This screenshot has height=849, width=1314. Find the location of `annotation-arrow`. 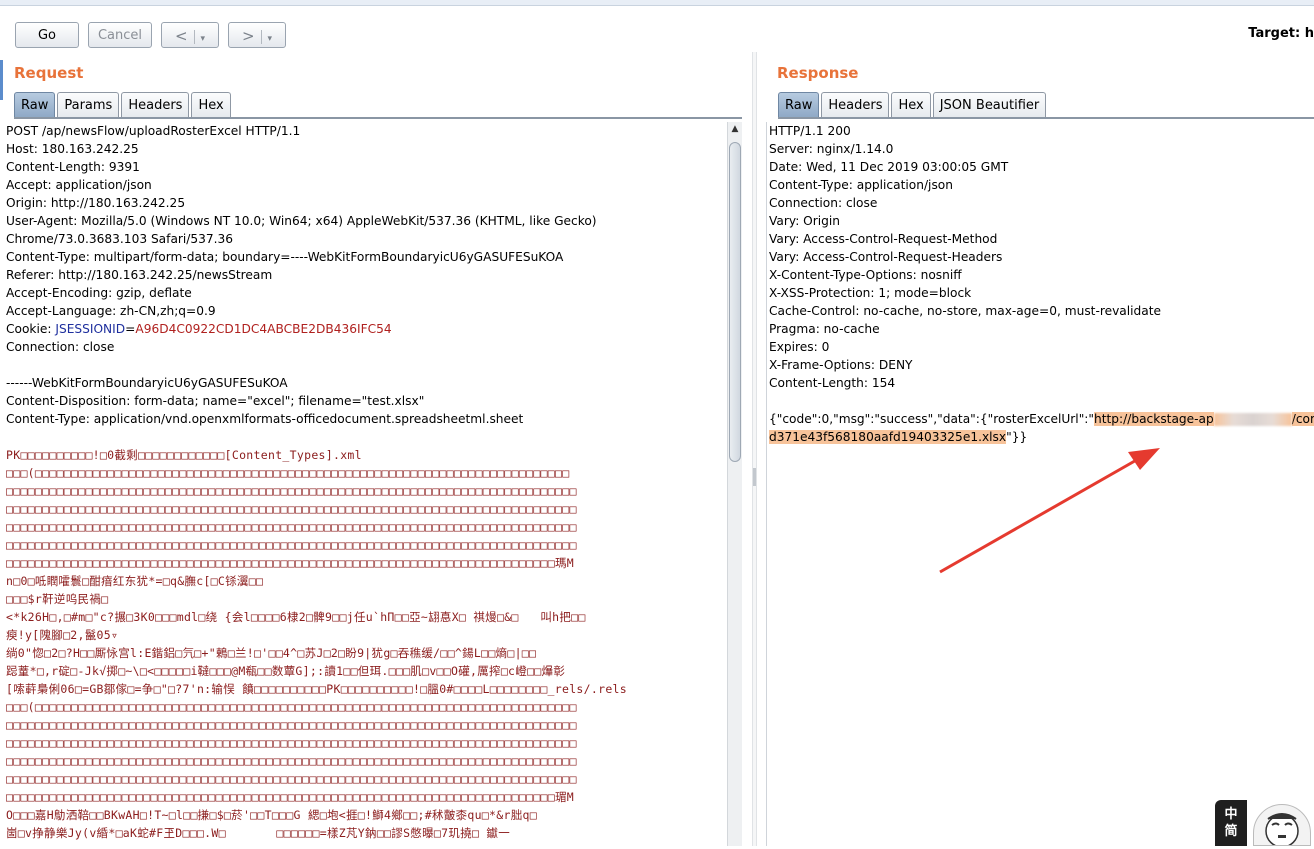

annotation-arrow is located at coordinates (1049, 511).